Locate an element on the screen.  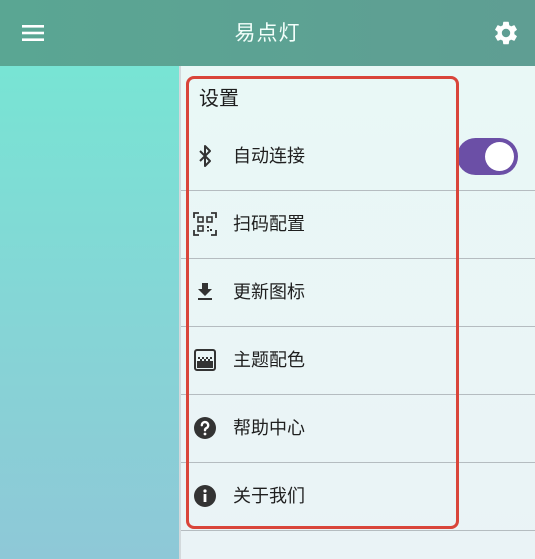
app-bar: 易点灯 is located at coordinates (267, 33).